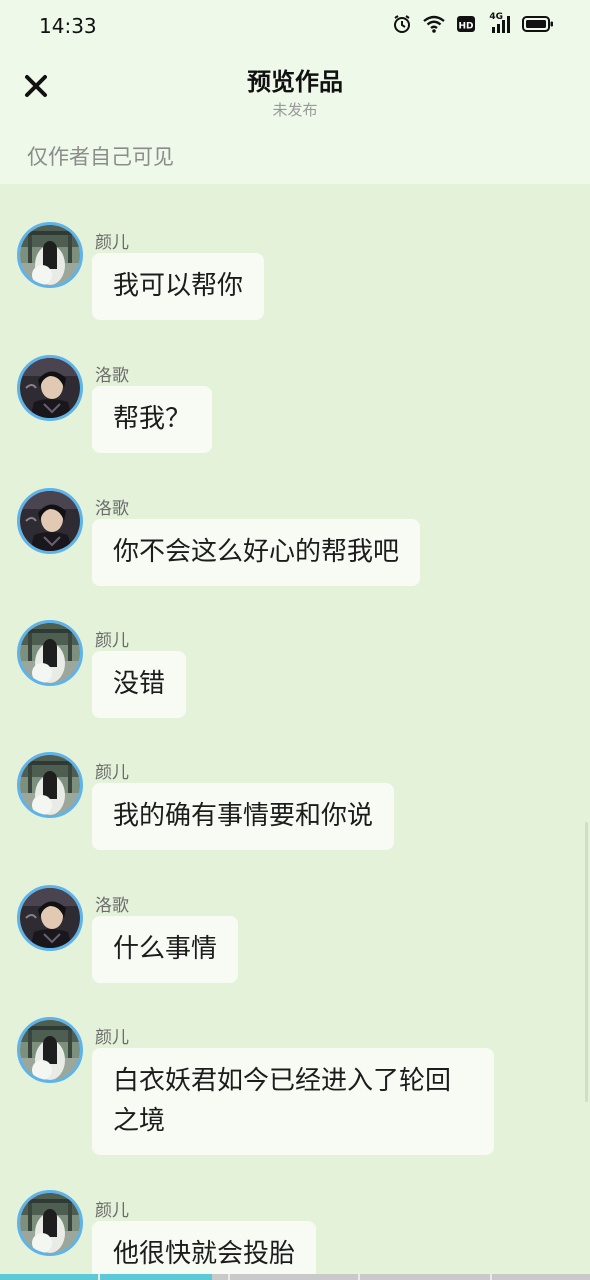  Describe the element at coordinates (496, 17) in the screenshot. I see `network-type-label: 4G` at that location.